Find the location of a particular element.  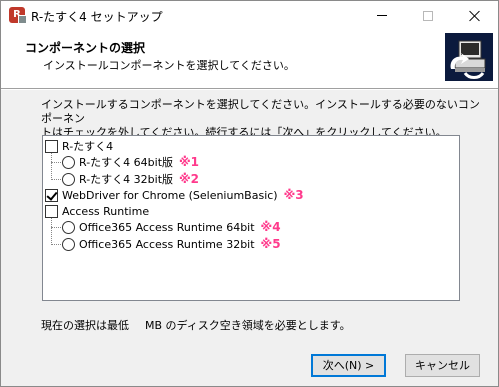

annotation-marker: ※4 is located at coordinates (270, 227).